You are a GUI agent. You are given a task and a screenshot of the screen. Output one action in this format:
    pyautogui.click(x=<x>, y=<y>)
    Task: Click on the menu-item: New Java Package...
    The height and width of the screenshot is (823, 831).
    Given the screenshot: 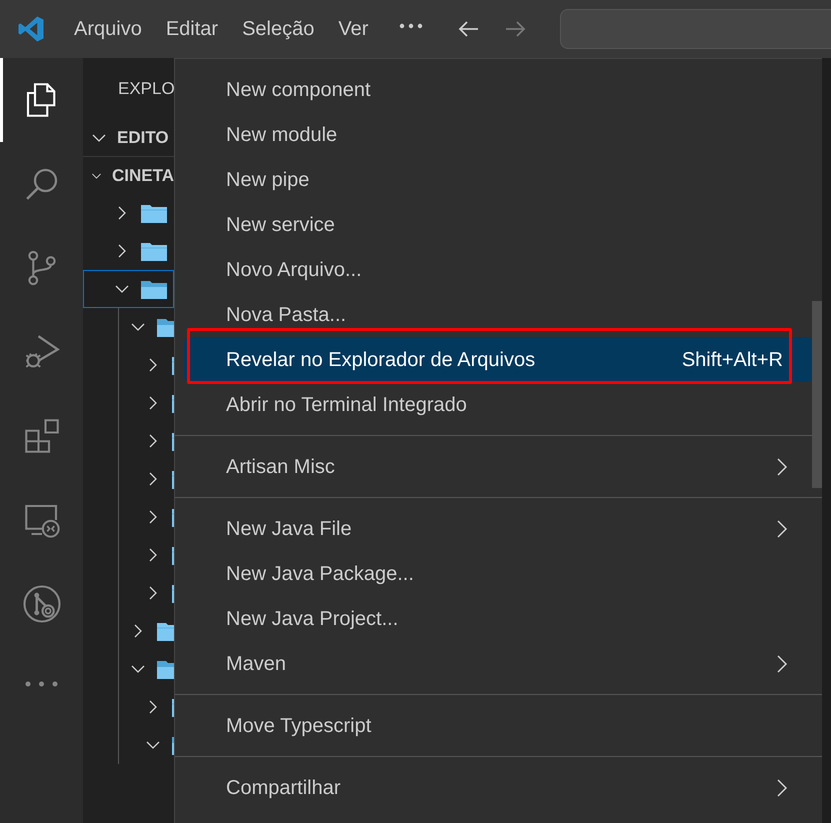 What is the action you would take?
    pyautogui.click(x=498, y=573)
    